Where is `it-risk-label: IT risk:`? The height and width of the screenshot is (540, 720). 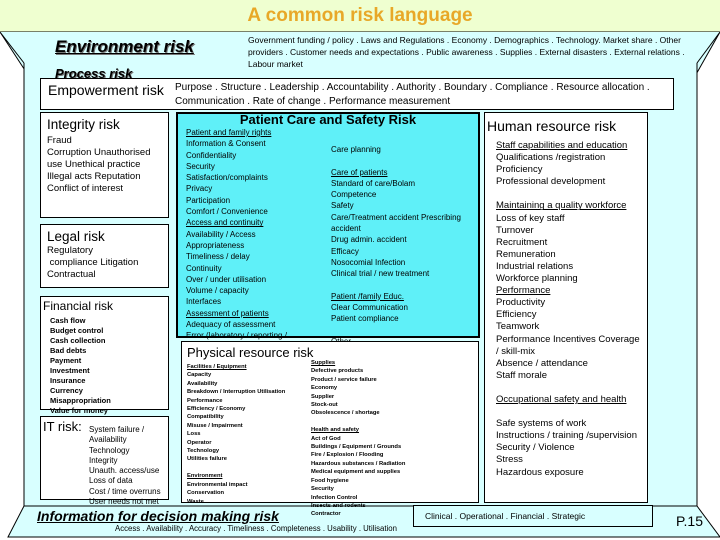
it-risk-label: IT risk: is located at coordinates (62, 426).